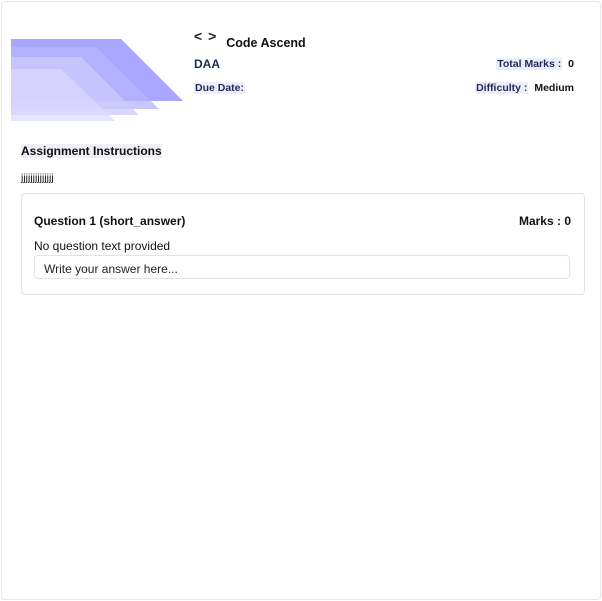  I want to click on brand-name: Code Ascend, so click(266, 43).